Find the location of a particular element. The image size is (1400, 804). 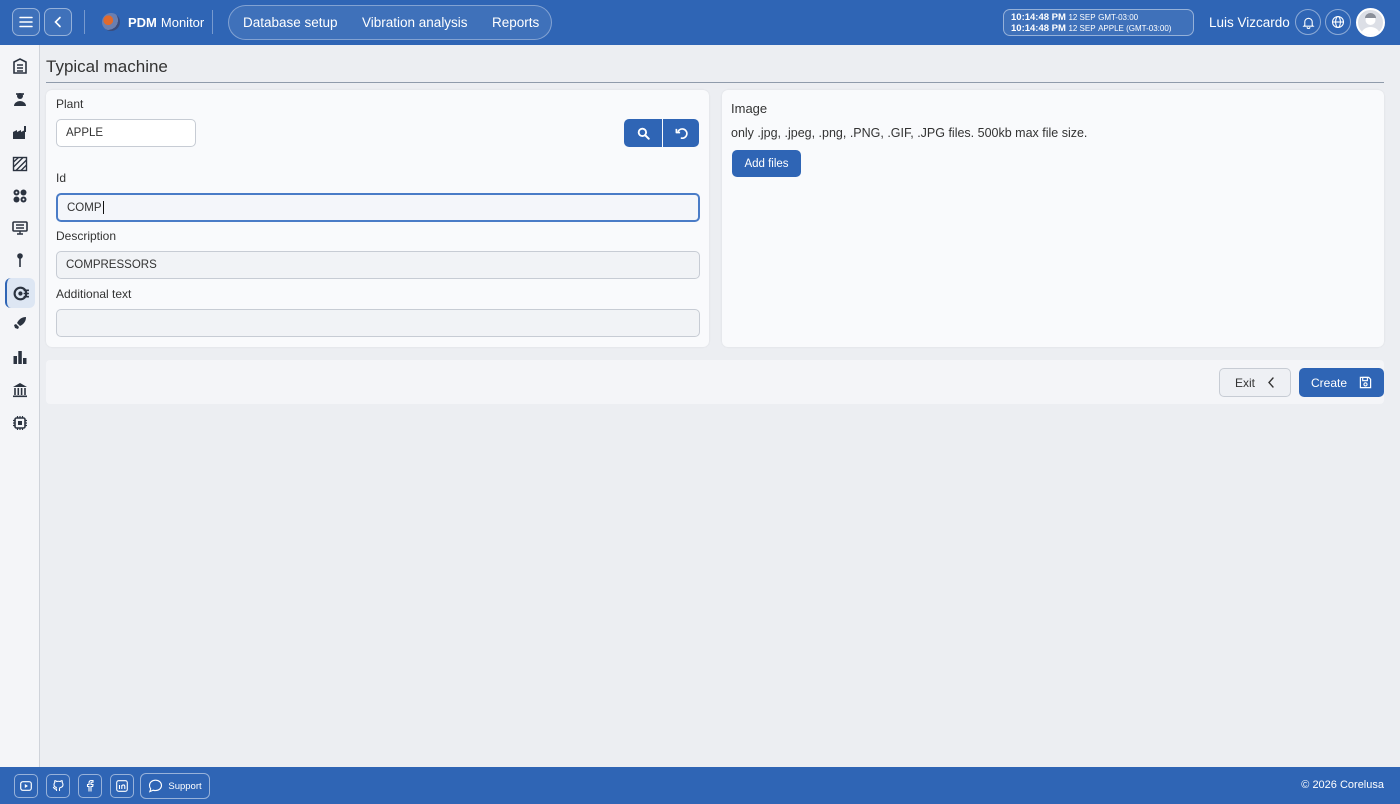

github-icon is located at coordinates (58, 785).